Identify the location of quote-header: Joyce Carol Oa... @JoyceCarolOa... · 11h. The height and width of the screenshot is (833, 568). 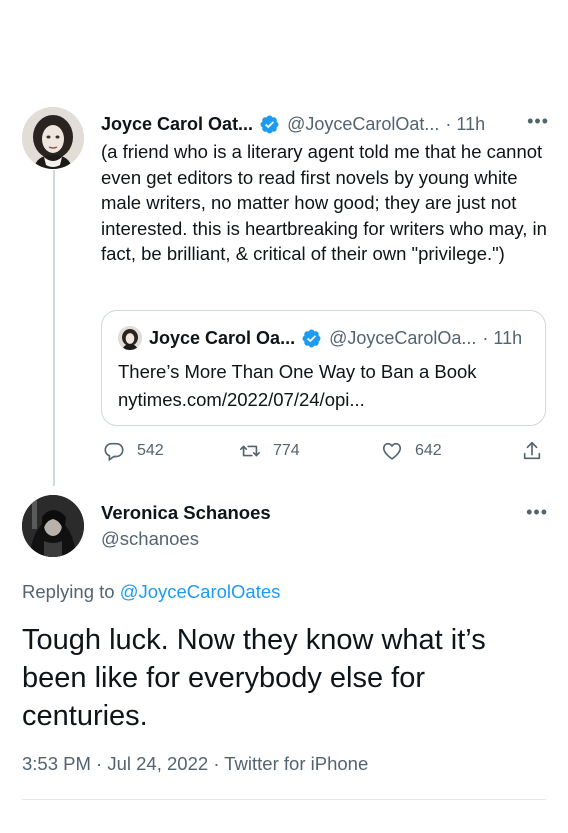
(324, 338).